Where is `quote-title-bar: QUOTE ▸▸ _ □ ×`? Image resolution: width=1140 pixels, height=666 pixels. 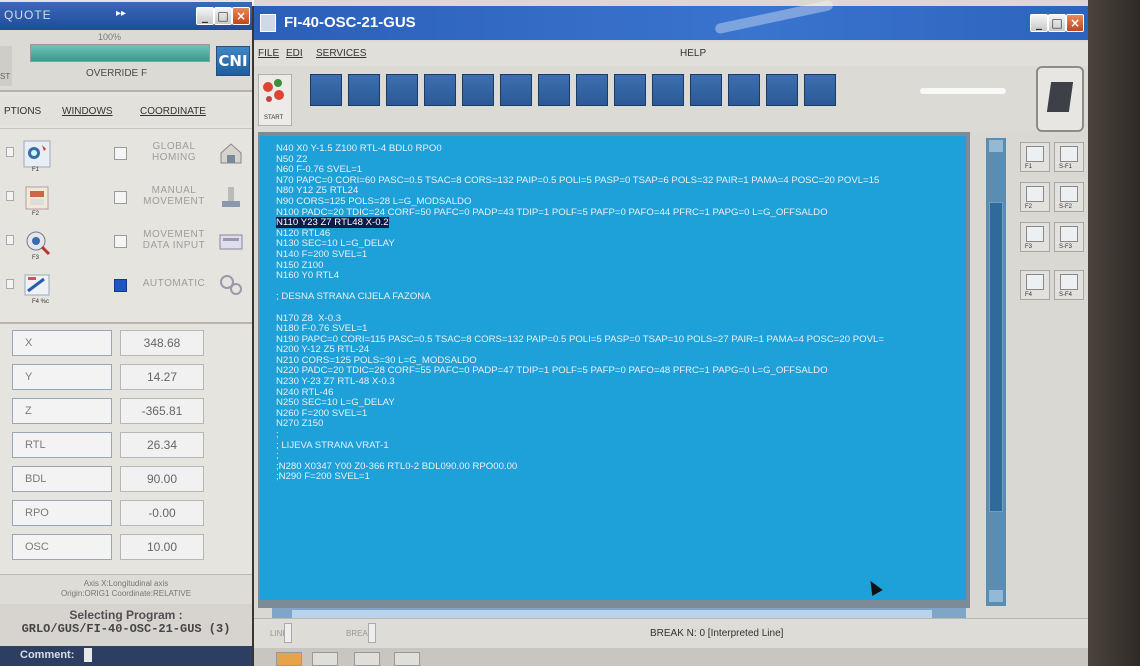 quote-title-bar: QUOTE ▸▸ _ □ × is located at coordinates (126, 16).